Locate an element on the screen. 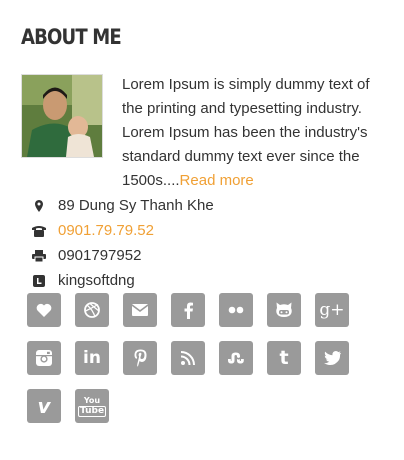 This screenshot has height=460, width=404. skype-text: kingsoftdng is located at coordinates (96, 280).